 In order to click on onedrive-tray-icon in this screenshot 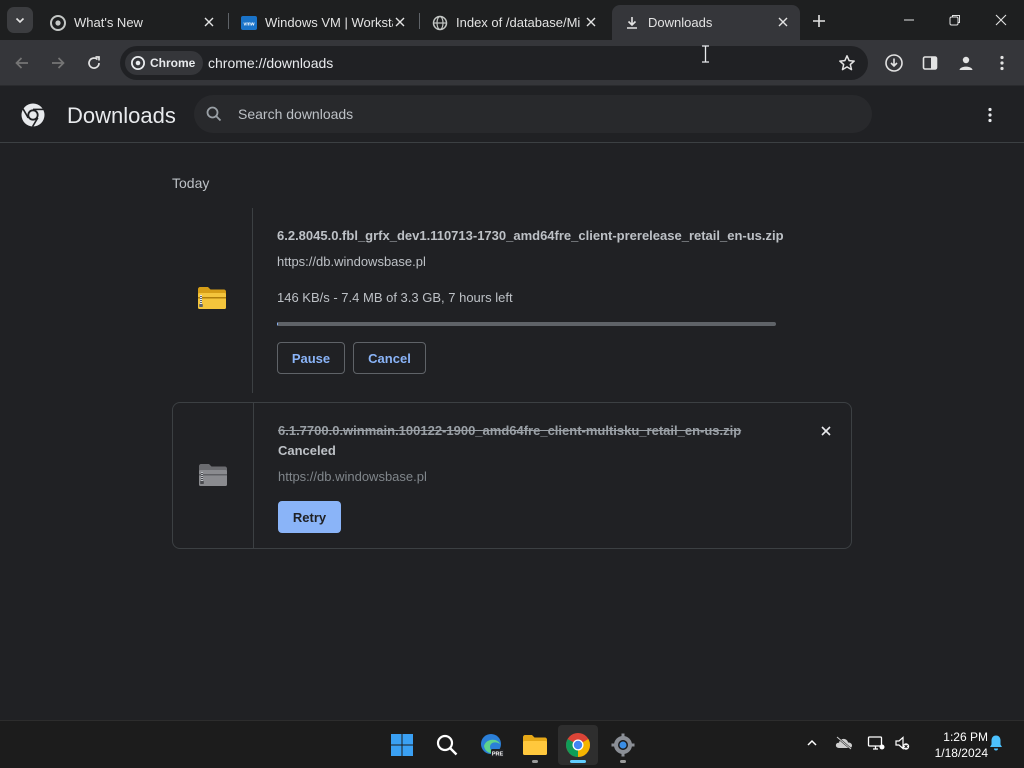, I will do `click(844, 743)`.